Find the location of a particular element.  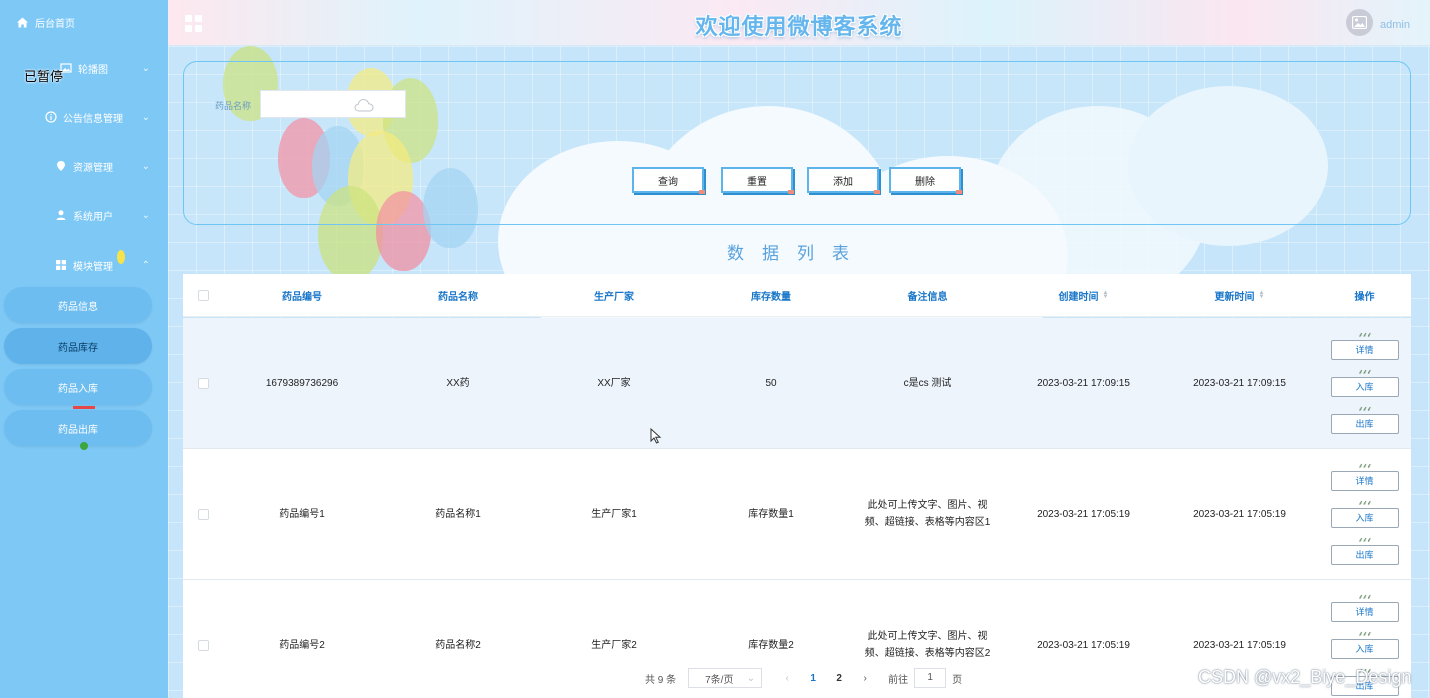

sidebar-item-label: 模块管理 is located at coordinates (93, 267).